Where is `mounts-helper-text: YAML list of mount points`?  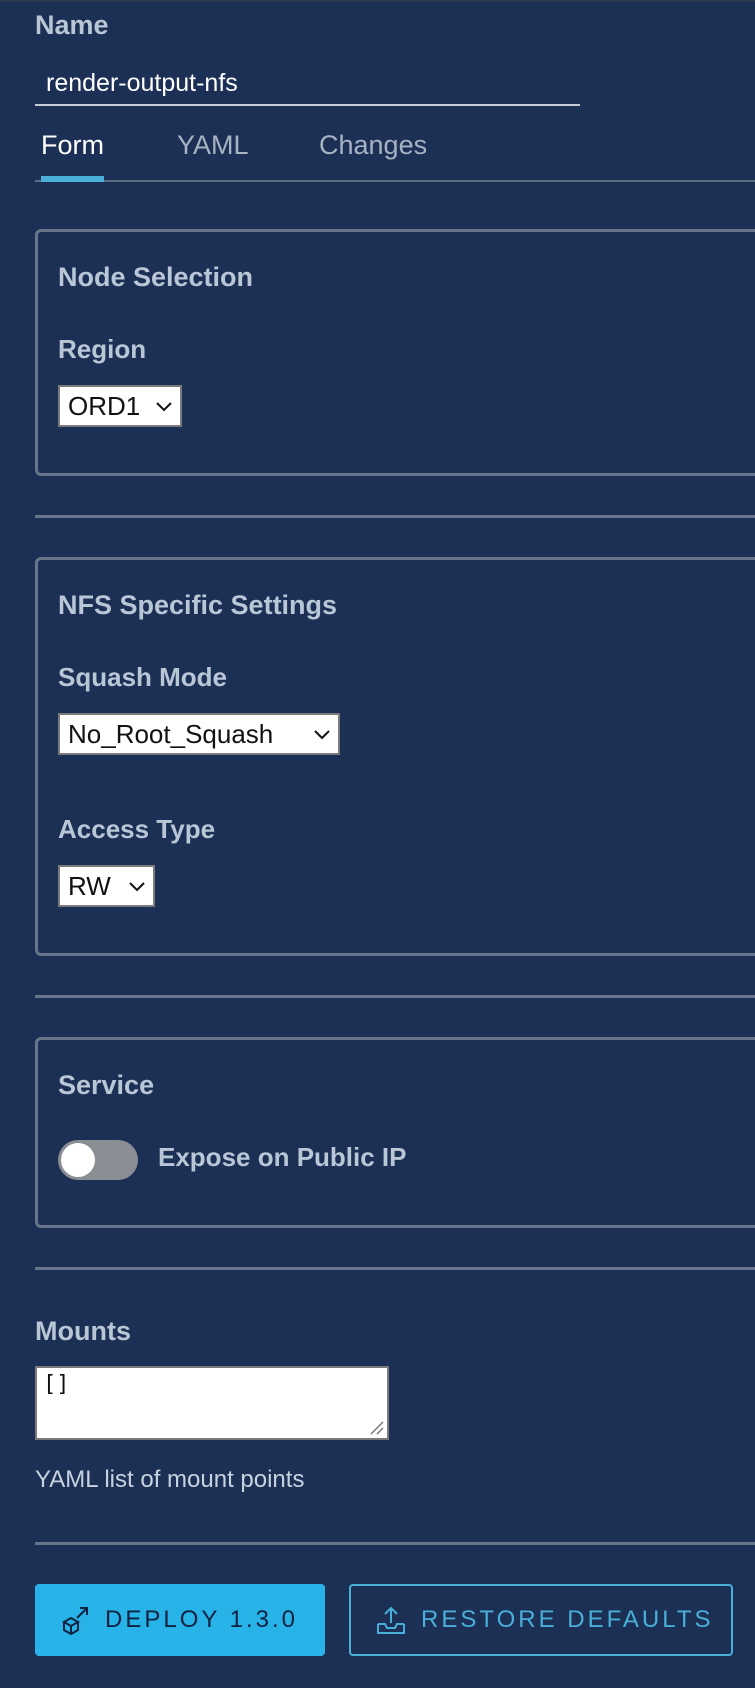 mounts-helper-text: YAML list of mount points is located at coordinates (170, 1479).